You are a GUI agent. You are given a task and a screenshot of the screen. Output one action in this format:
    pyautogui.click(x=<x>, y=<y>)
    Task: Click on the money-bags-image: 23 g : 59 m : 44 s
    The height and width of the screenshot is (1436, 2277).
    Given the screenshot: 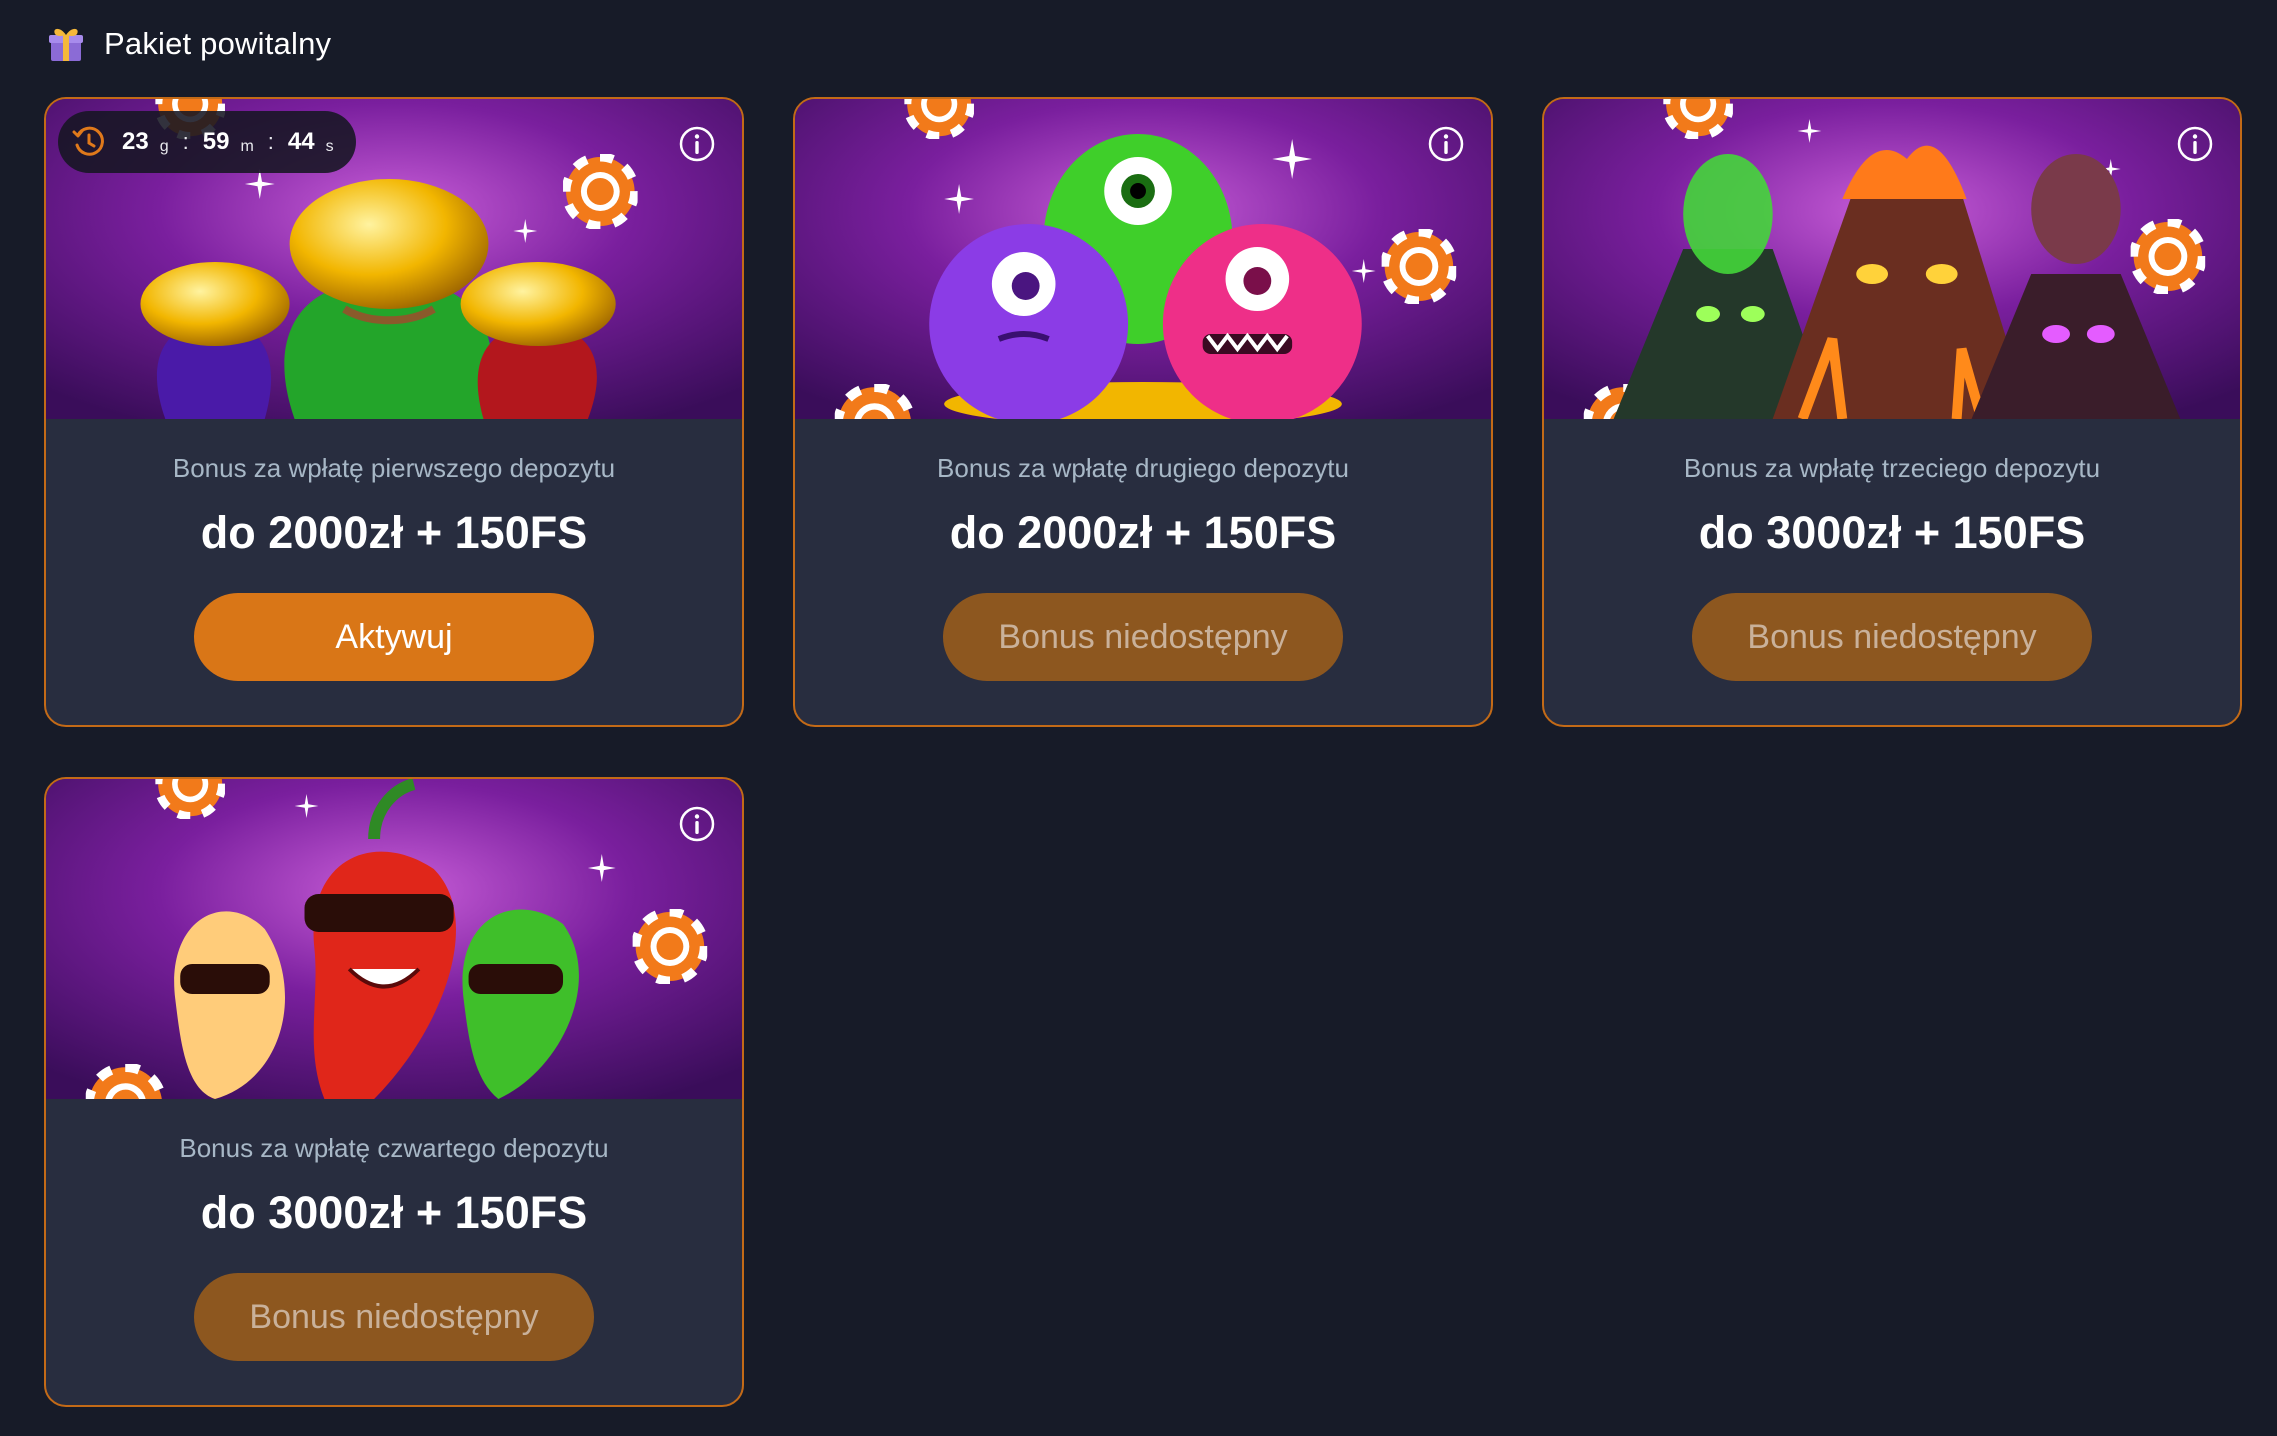 What is the action you would take?
    pyautogui.click(x=394, y=259)
    